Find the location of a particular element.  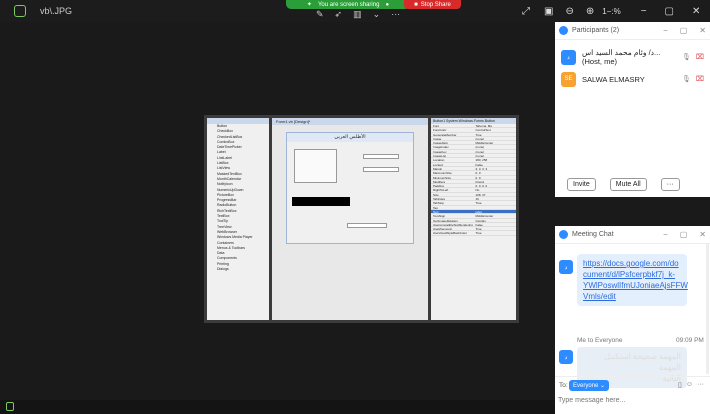

pointer-icon: ➶ is located at coordinates (339, 14).